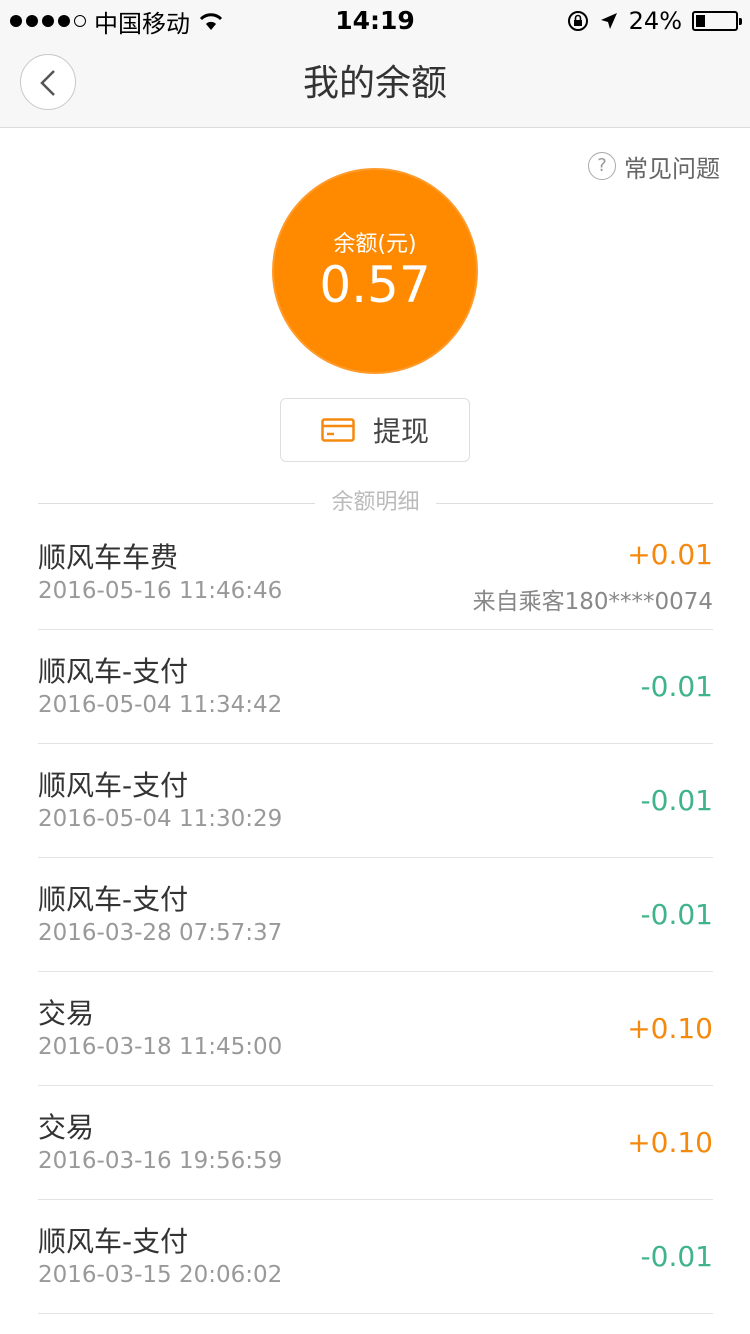 Image resolution: width=750 pixels, height=1334 pixels. I want to click on question-icon: ?, so click(602, 166).